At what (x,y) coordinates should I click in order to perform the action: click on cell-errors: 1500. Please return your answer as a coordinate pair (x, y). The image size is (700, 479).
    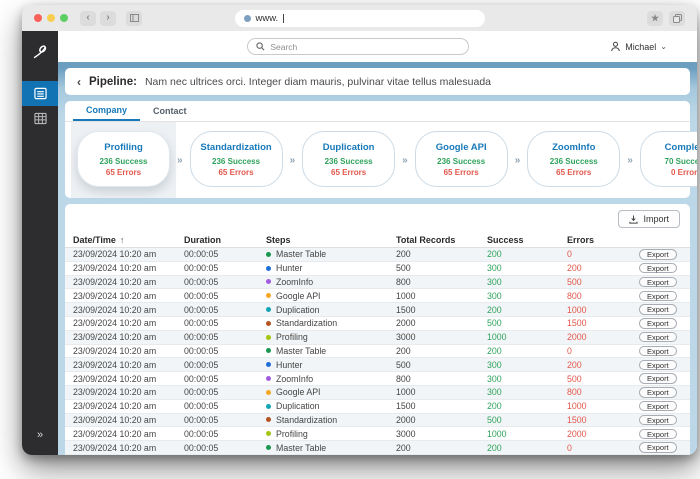
    Looking at the image, I should click on (577, 419).